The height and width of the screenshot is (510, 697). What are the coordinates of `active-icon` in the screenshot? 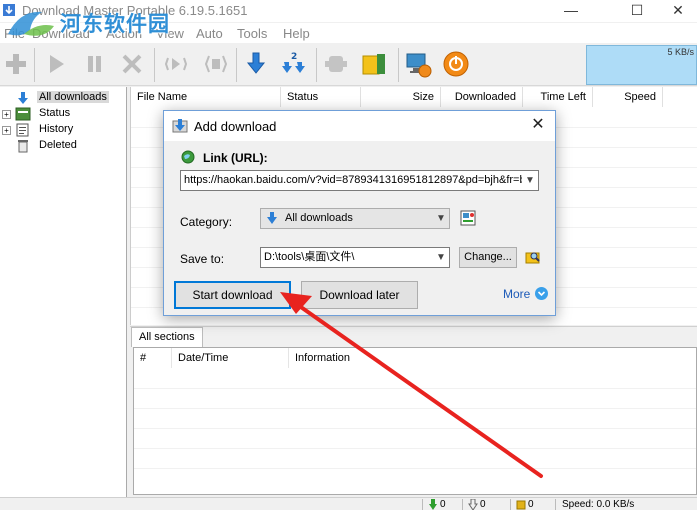 It's located at (433, 504).